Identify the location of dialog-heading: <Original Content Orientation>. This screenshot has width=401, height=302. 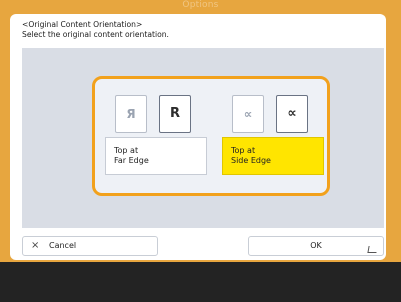
(82, 24).